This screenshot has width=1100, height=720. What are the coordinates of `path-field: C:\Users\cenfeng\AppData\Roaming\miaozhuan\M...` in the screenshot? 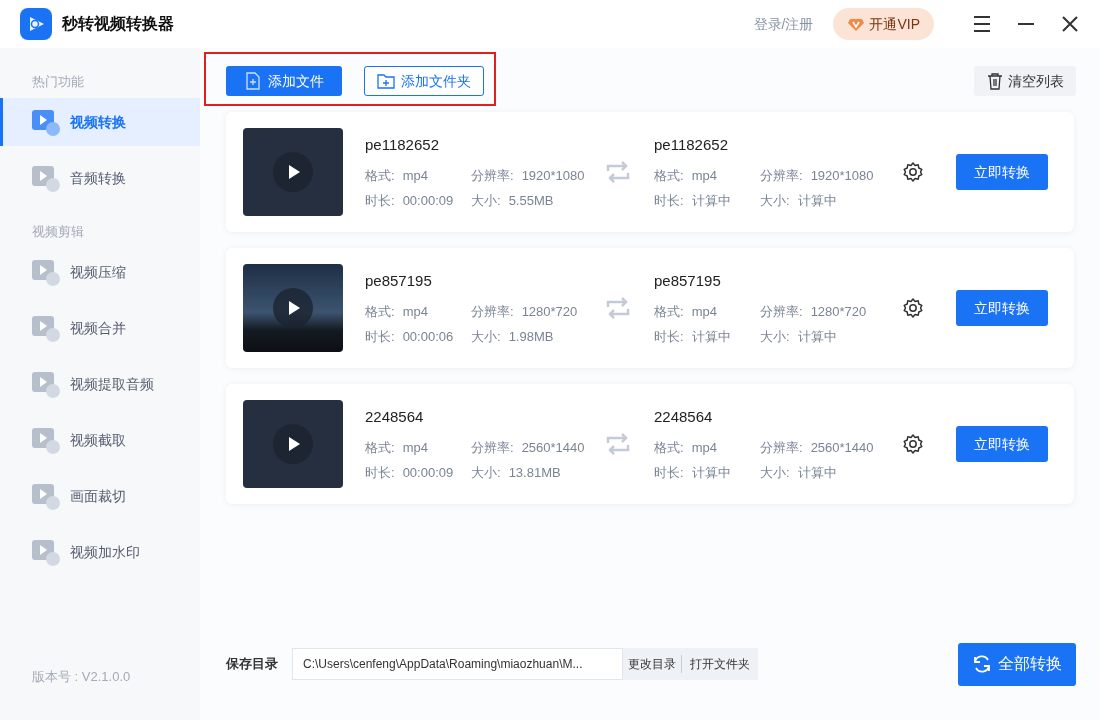 It's located at (457, 664).